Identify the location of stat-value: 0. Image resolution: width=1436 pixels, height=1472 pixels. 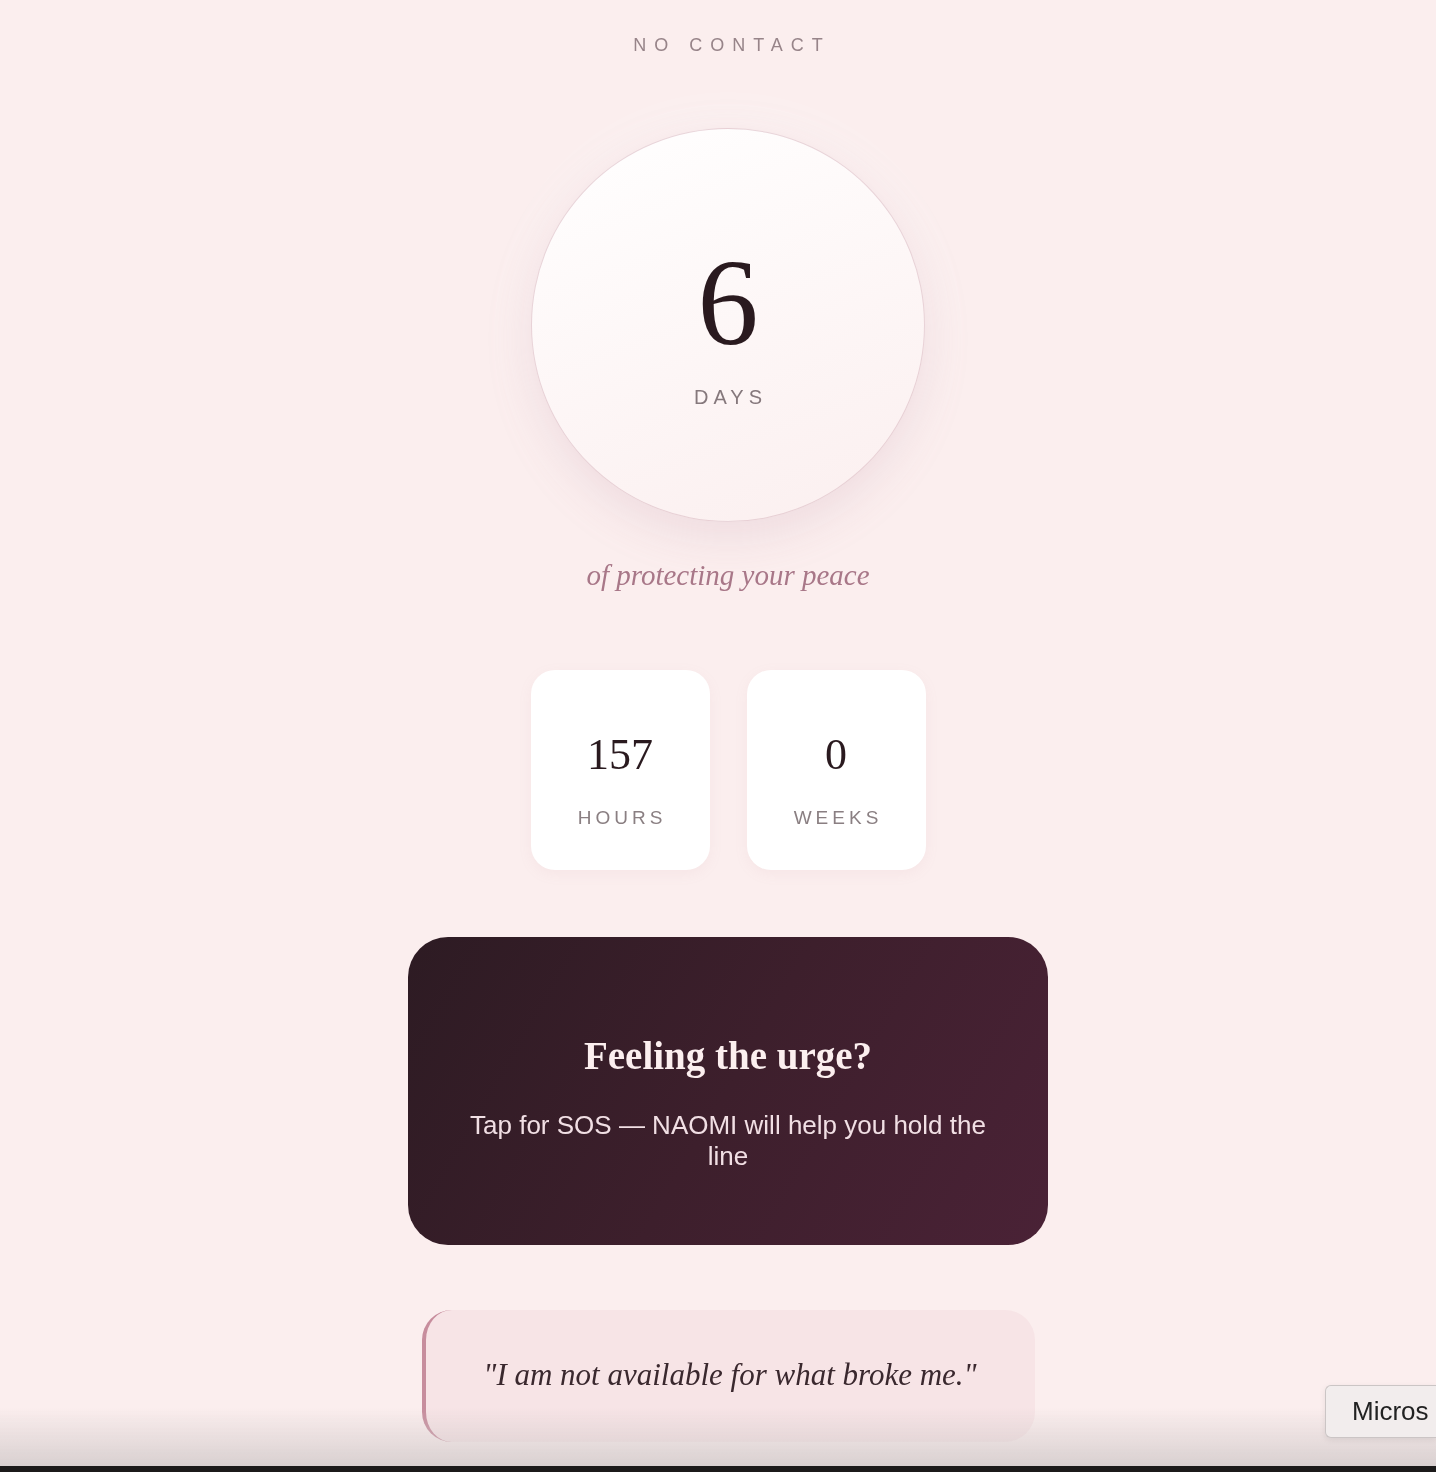
(836, 755).